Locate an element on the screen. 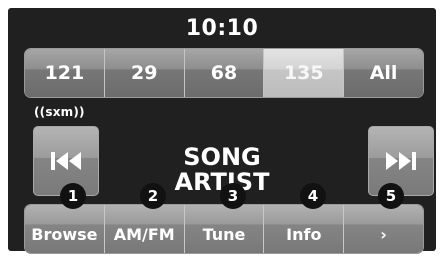 The image size is (446, 258). preset-button-all: All is located at coordinates (383, 73).